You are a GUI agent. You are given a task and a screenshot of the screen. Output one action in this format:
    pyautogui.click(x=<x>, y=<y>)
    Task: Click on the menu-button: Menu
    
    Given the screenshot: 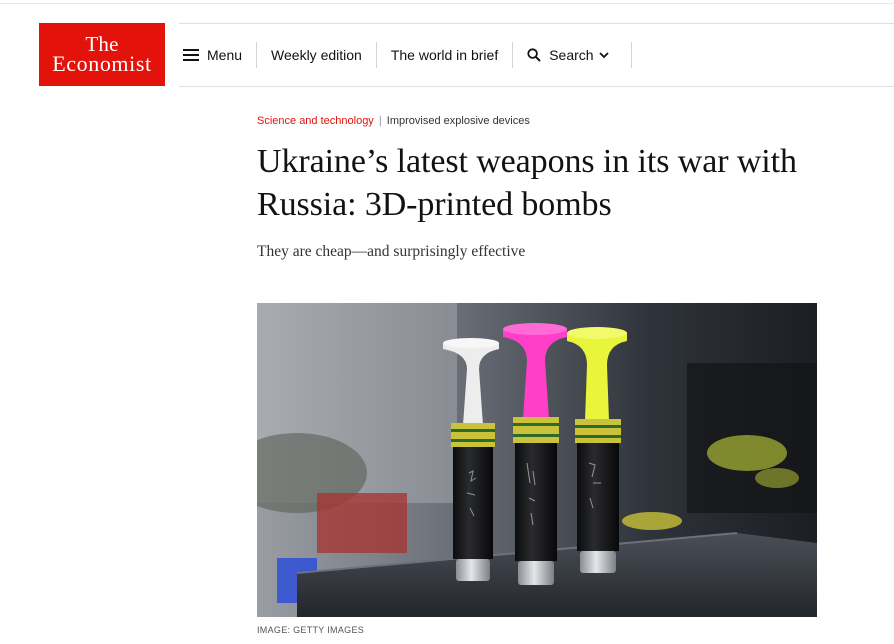 What is the action you would take?
    pyautogui.click(x=217, y=55)
    